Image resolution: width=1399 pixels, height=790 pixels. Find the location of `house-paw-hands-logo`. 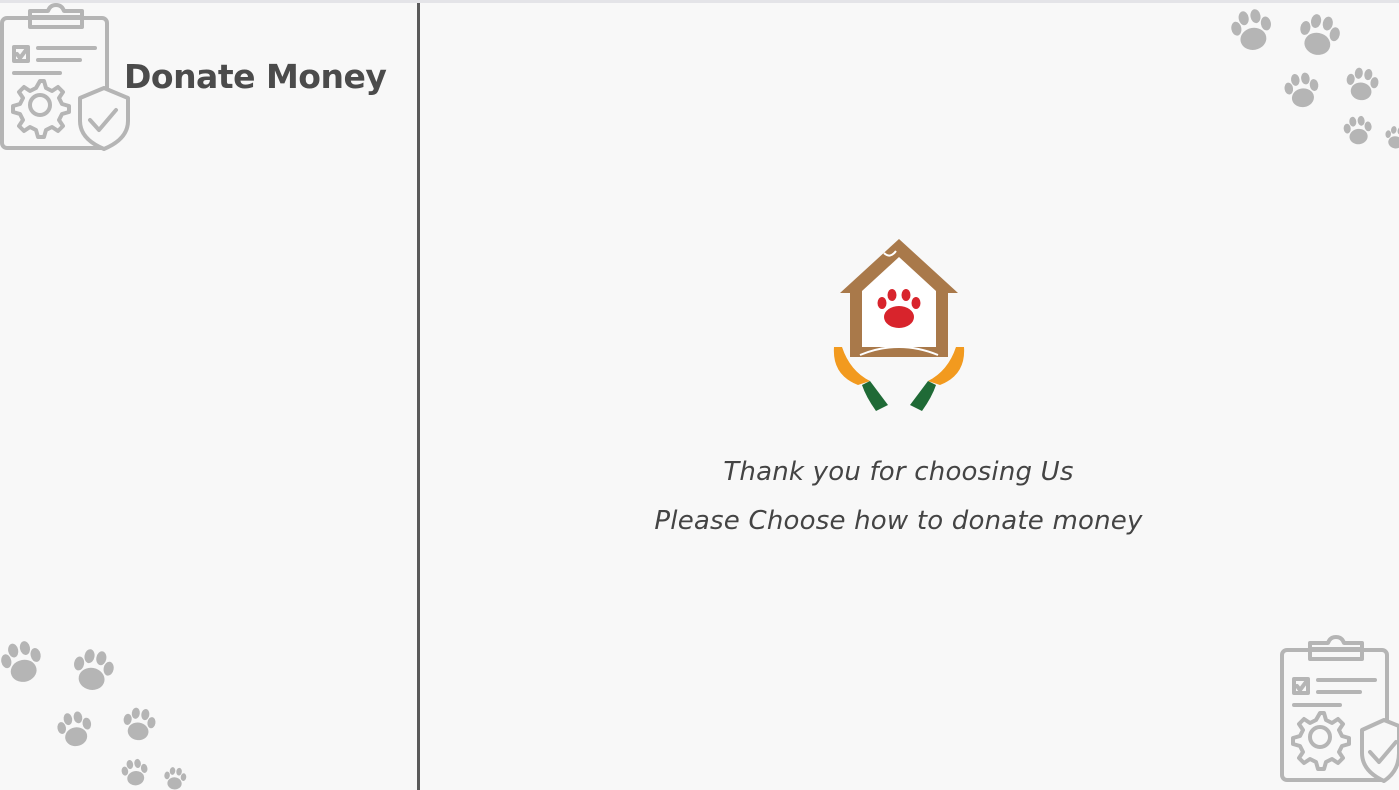

house-paw-hands-logo is located at coordinates (899, 325).